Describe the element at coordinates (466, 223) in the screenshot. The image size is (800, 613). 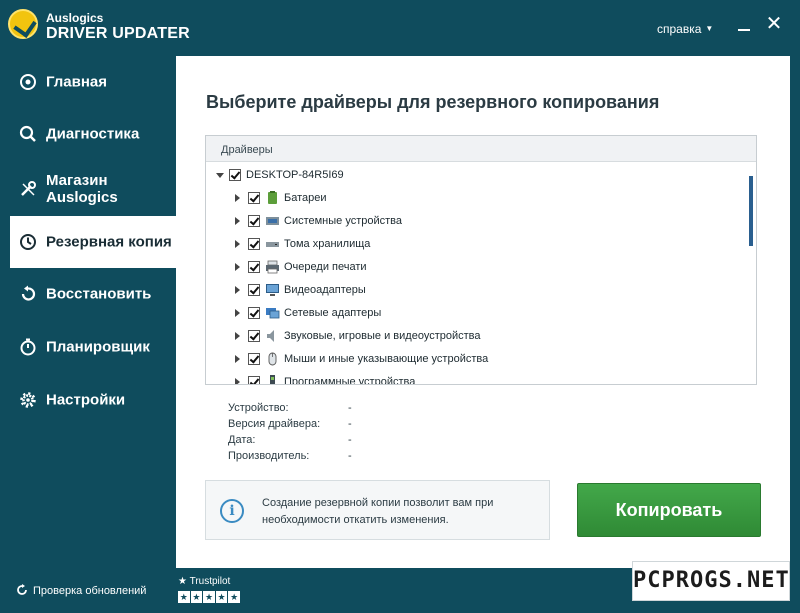
I see `tree-row: Системные устройства` at that location.